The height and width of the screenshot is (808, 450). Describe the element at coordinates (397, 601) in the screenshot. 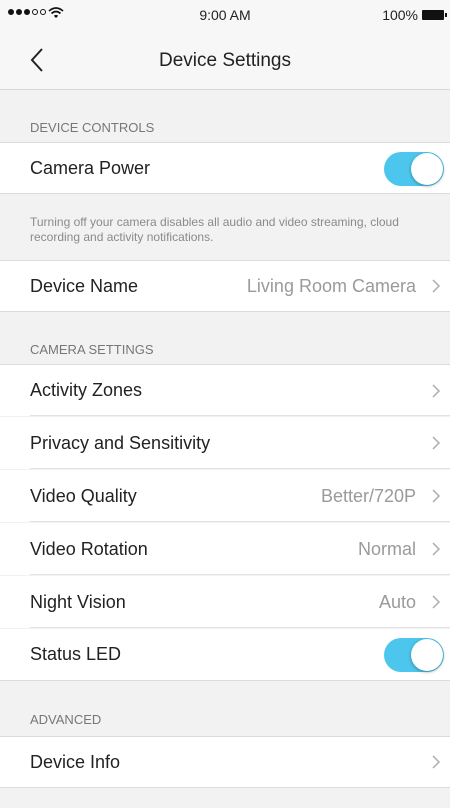

I see `night-vision-value: Auto` at that location.